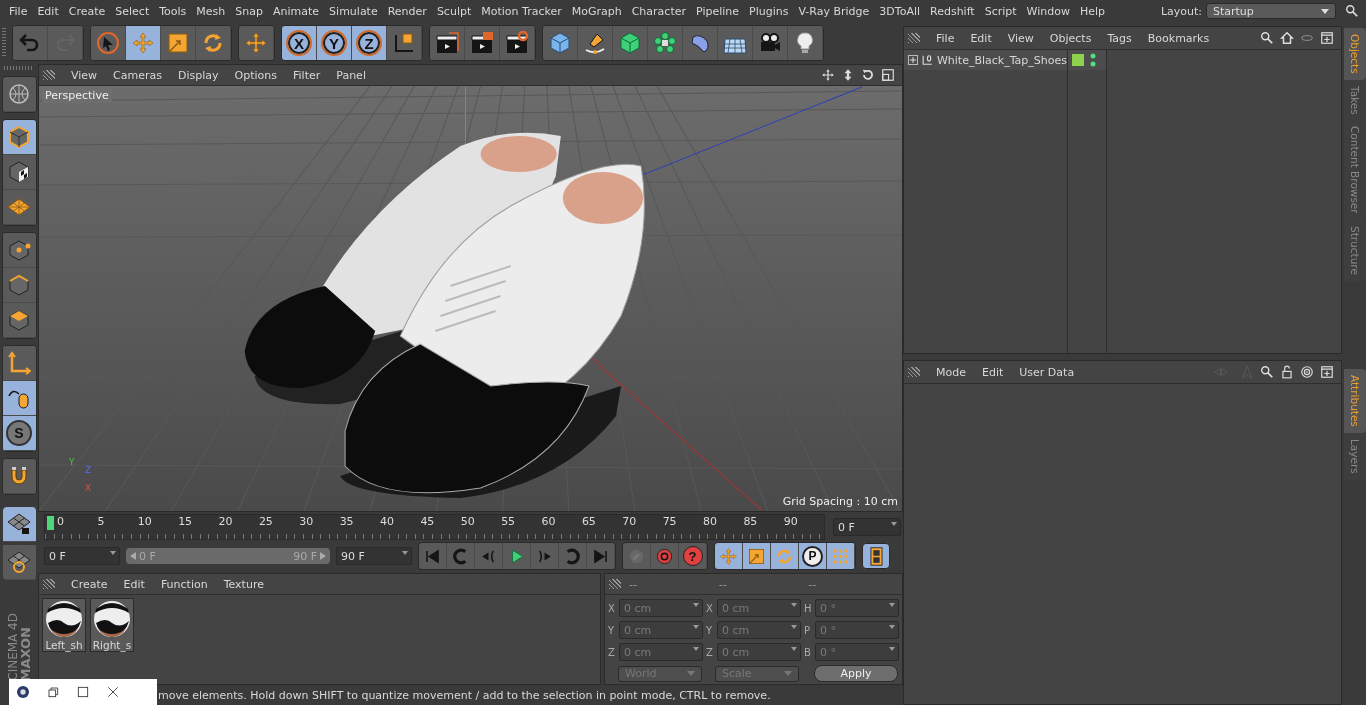  Describe the element at coordinates (517, 556) in the screenshot. I see `play-button` at that location.